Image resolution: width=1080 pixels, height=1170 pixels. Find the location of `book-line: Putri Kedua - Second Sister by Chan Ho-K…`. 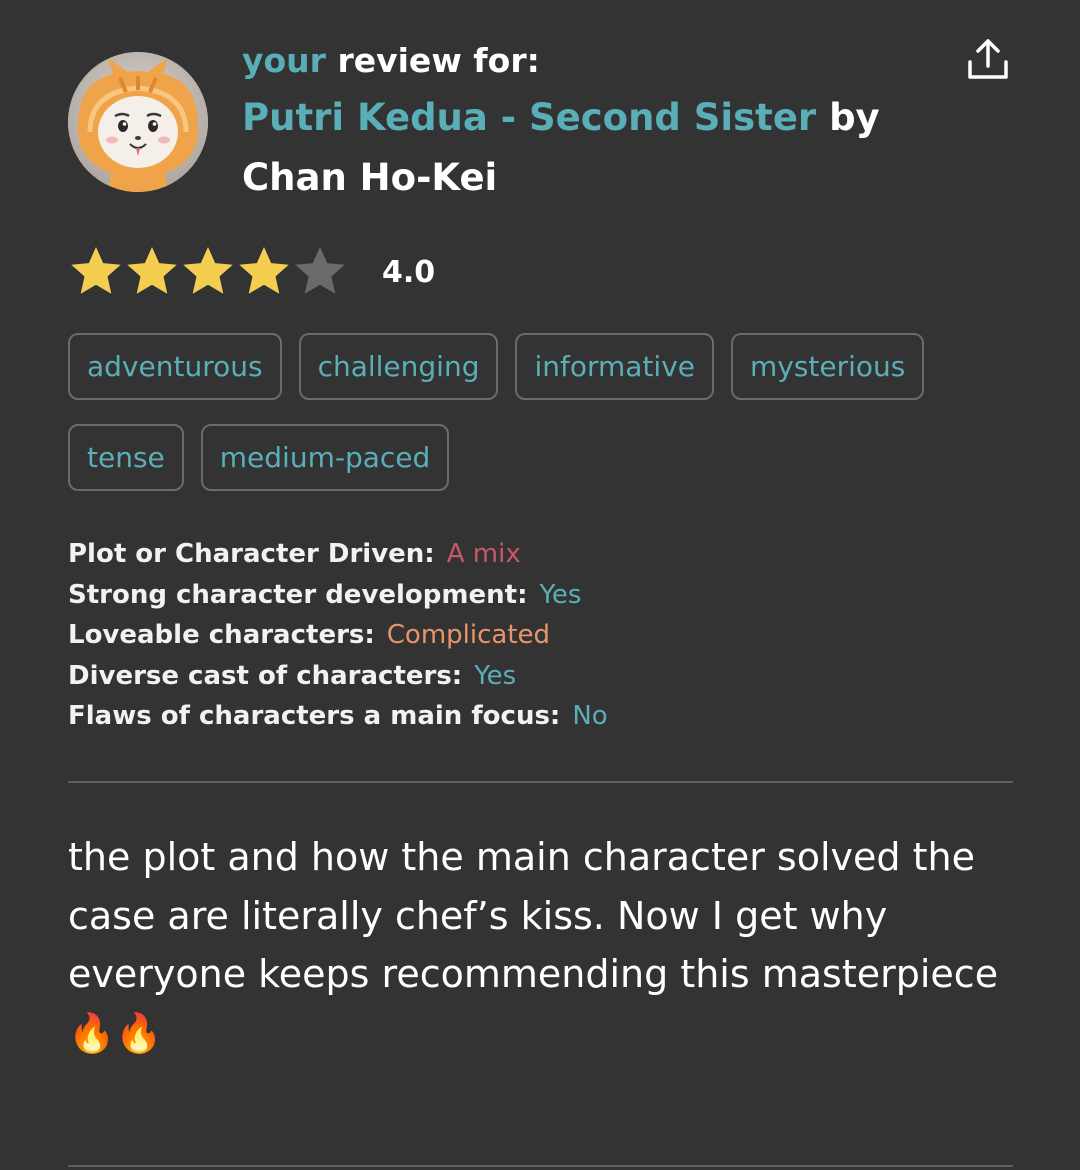

book-line: Putri Kedua - Second Sister by Chan Ho-K… is located at coordinates (582, 148).